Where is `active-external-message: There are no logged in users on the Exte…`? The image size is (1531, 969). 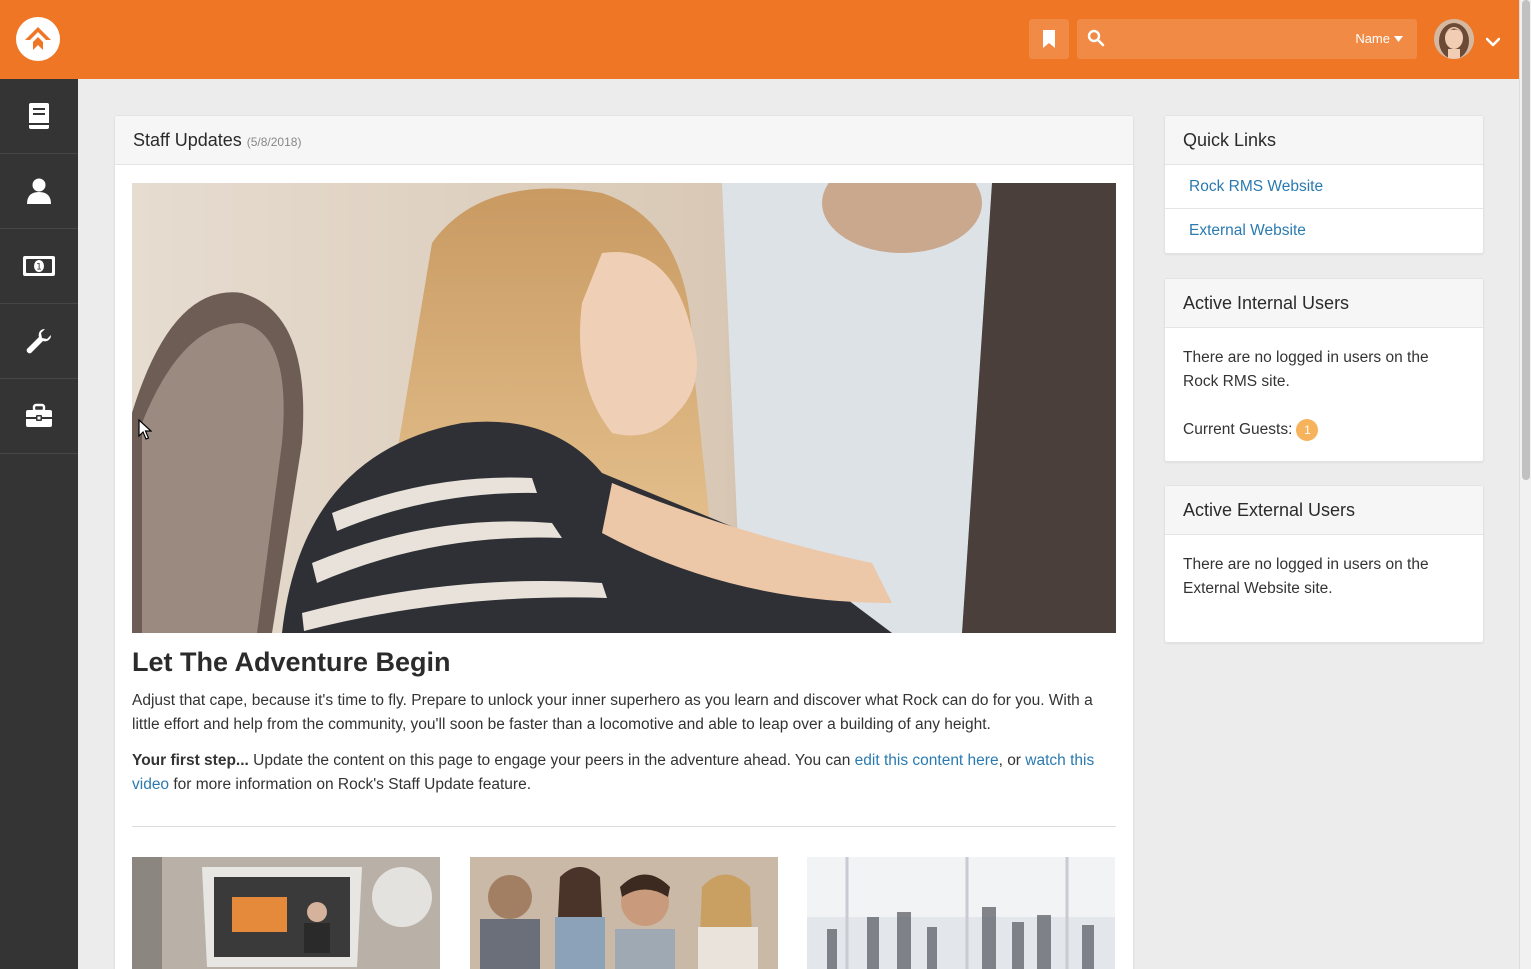
active-external-message: There are no logged in users on the Exte… is located at coordinates (1306, 576).